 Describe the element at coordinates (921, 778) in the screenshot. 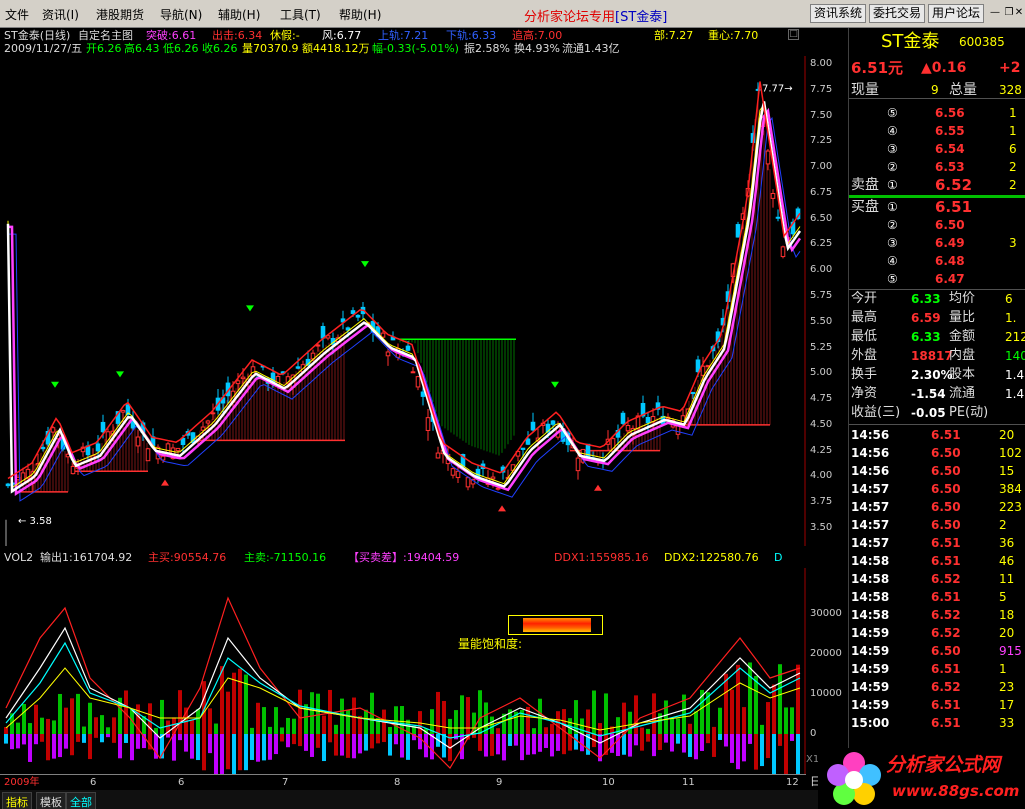

I see `site-logo: 分析家公式网 www.88gs.com` at that location.